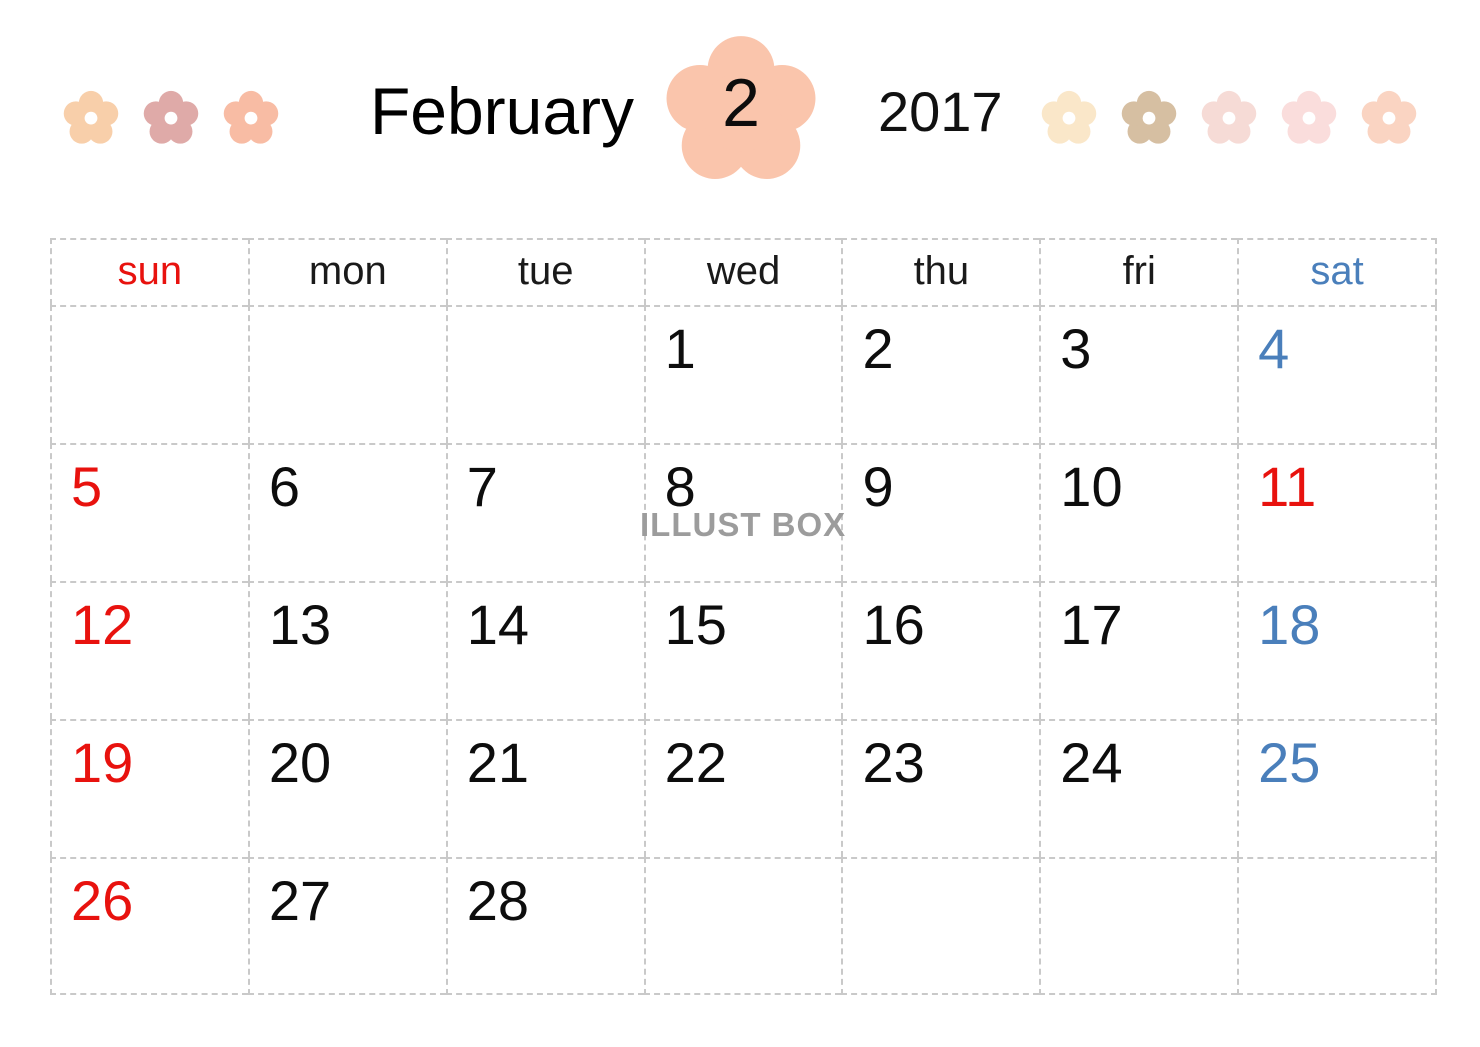 The height and width of the screenshot is (1047, 1480). What do you see at coordinates (1091, 624) in the screenshot?
I see `day-number: 17` at bounding box center [1091, 624].